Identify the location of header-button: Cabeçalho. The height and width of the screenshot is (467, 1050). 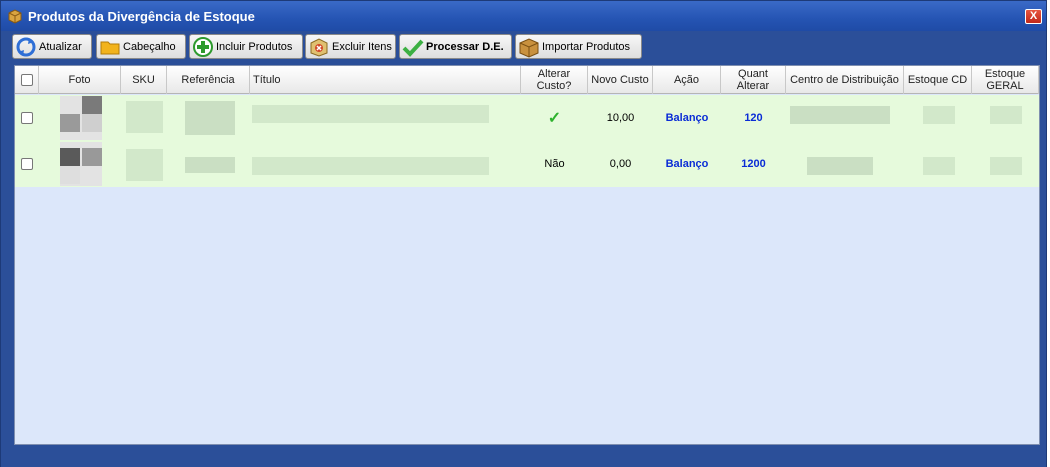
(141, 46).